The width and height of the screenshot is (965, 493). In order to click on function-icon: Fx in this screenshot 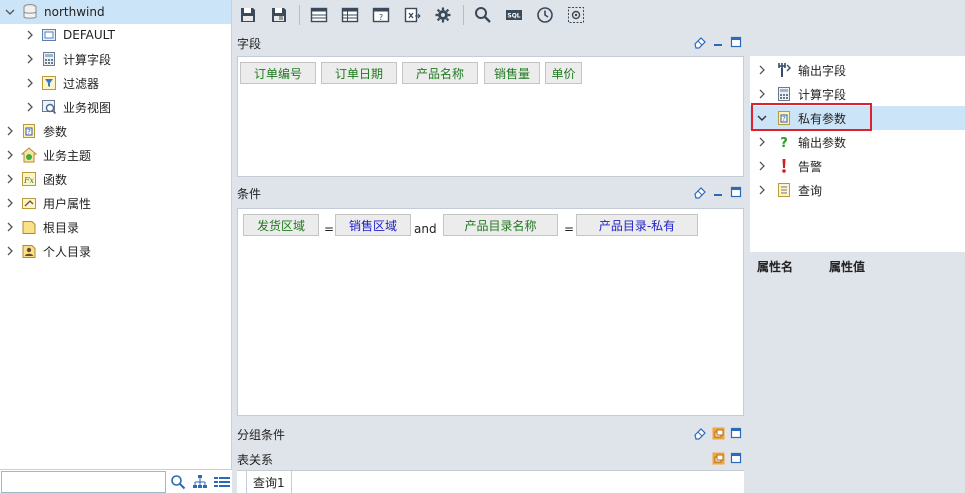, I will do `click(29, 179)`.